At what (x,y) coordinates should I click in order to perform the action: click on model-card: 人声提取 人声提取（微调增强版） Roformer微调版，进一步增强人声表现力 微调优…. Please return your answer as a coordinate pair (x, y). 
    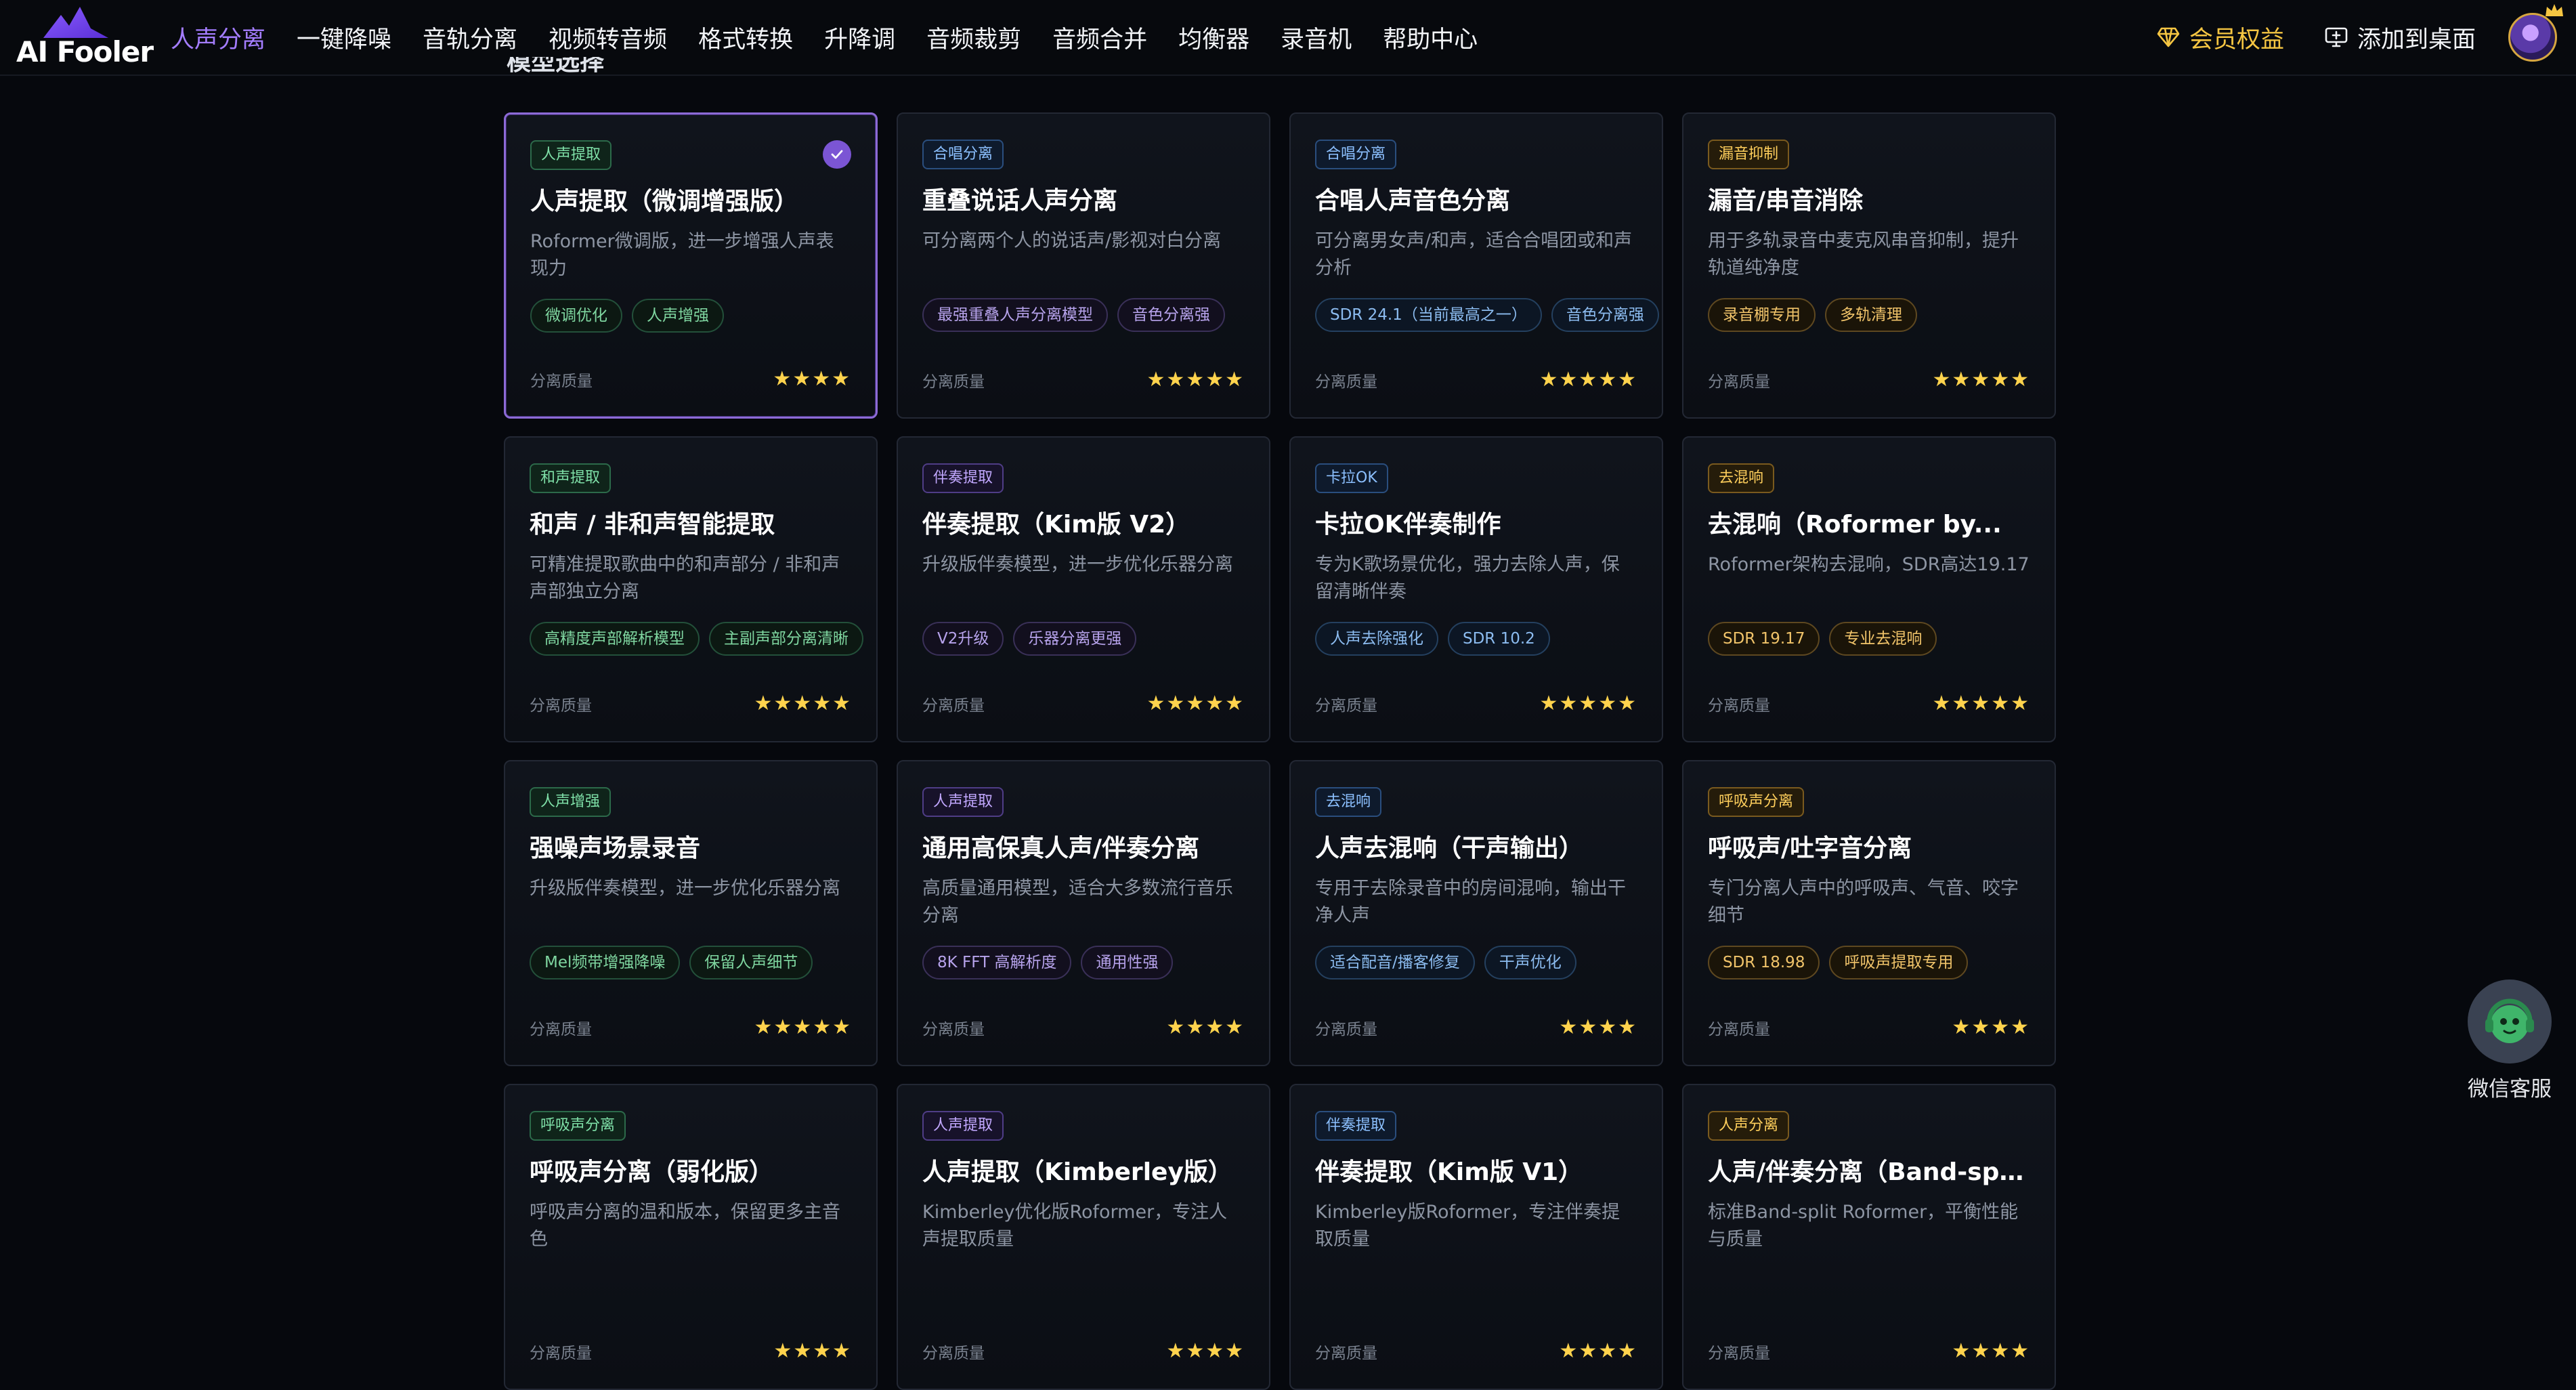
    Looking at the image, I should click on (691, 266).